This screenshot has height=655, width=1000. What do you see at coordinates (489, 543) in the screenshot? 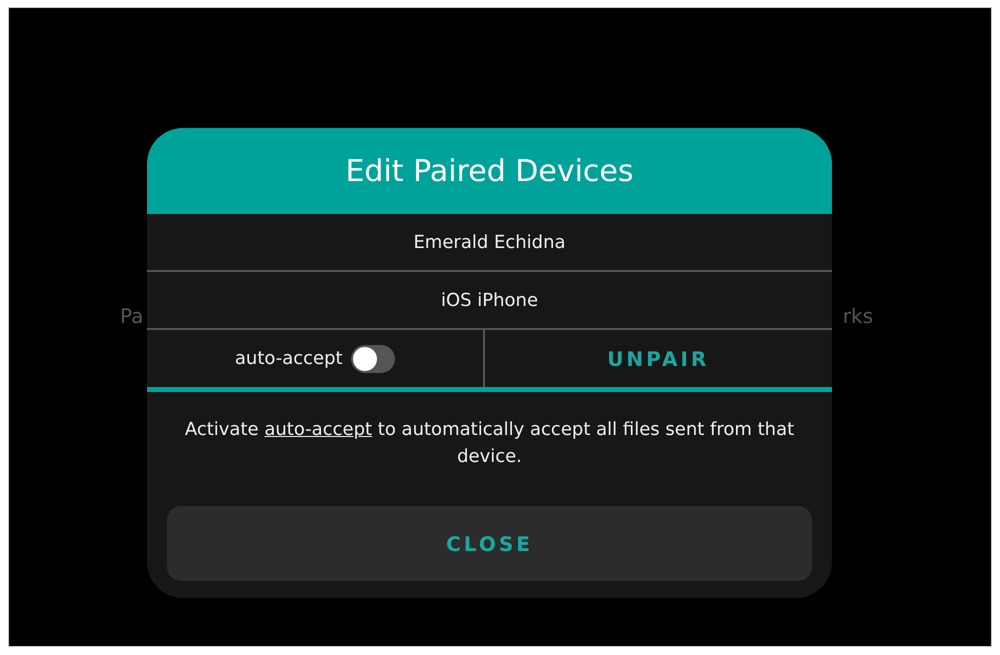
I see `close-button: CLOSE` at bounding box center [489, 543].